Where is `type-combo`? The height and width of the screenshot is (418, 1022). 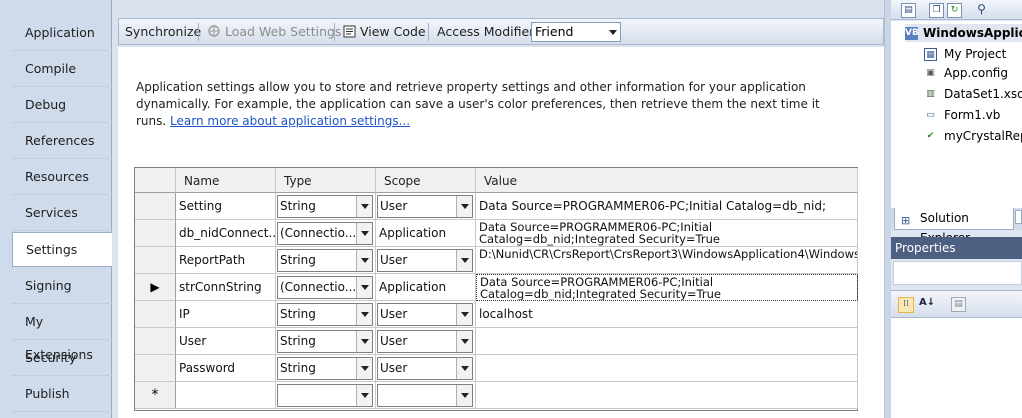
type-combo is located at coordinates (325, 395).